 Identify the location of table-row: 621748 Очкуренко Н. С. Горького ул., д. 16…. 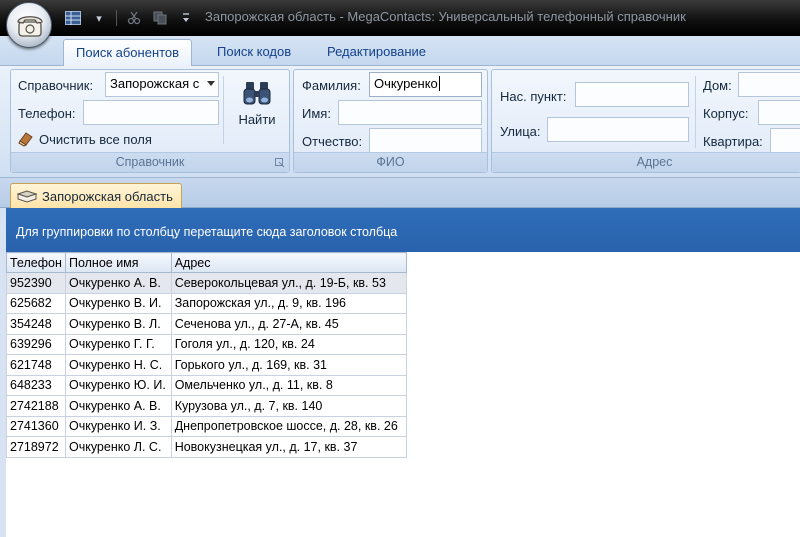
(207, 365).